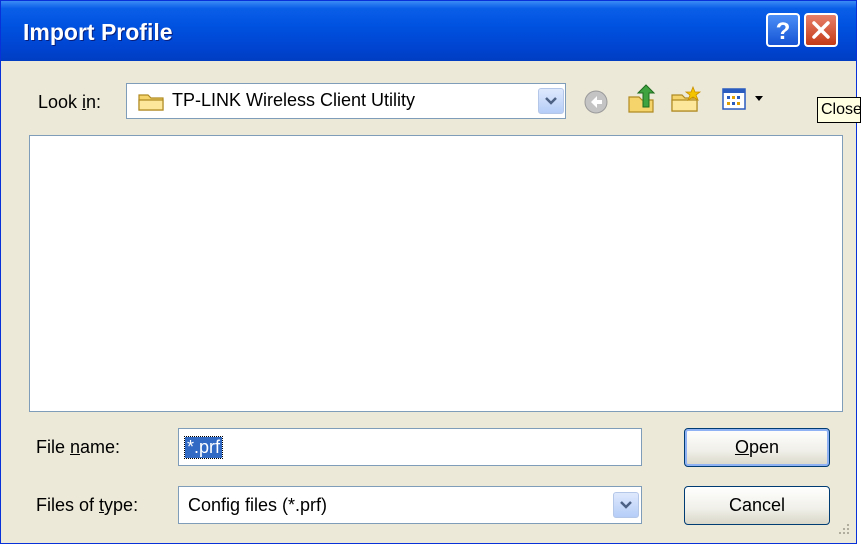 The height and width of the screenshot is (546, 861). What do you see at coordinates (78, 447) in the screenshot?
I see `file-name-label: File name:` at bounding box center [78, 447].